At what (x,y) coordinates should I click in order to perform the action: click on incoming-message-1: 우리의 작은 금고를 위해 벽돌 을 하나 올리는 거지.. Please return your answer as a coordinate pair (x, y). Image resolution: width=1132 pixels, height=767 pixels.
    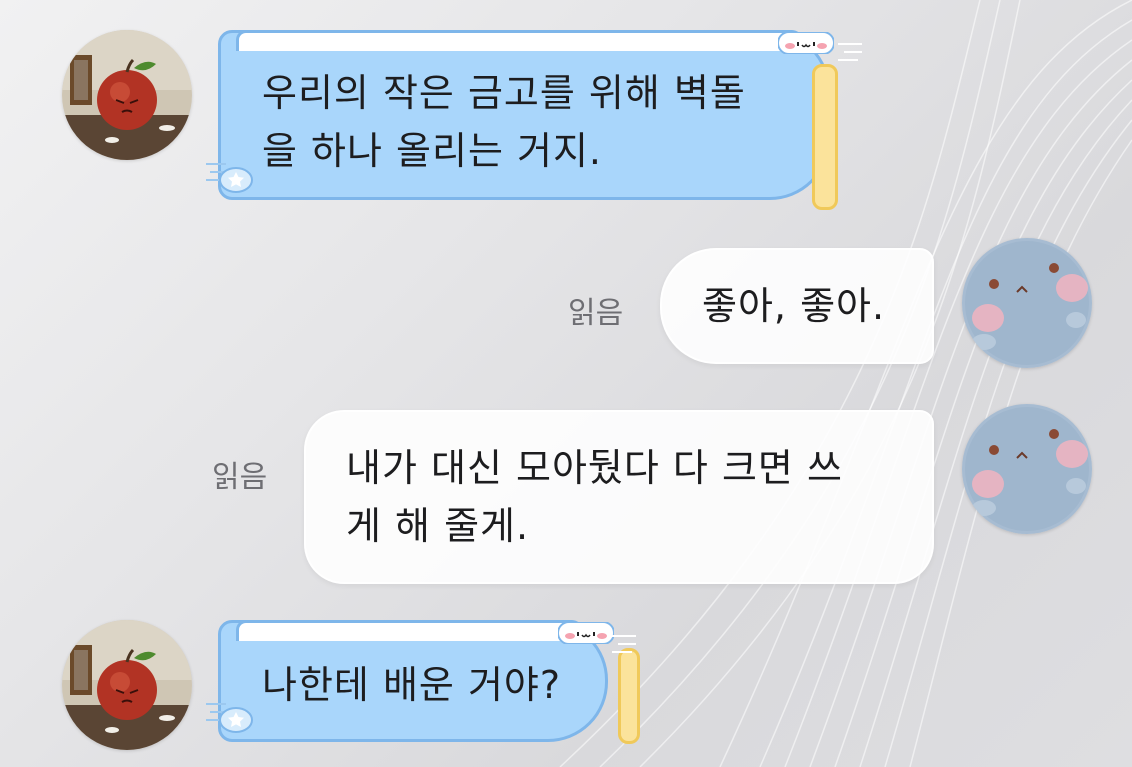
    Looking at the image, I should click on (534, 120).